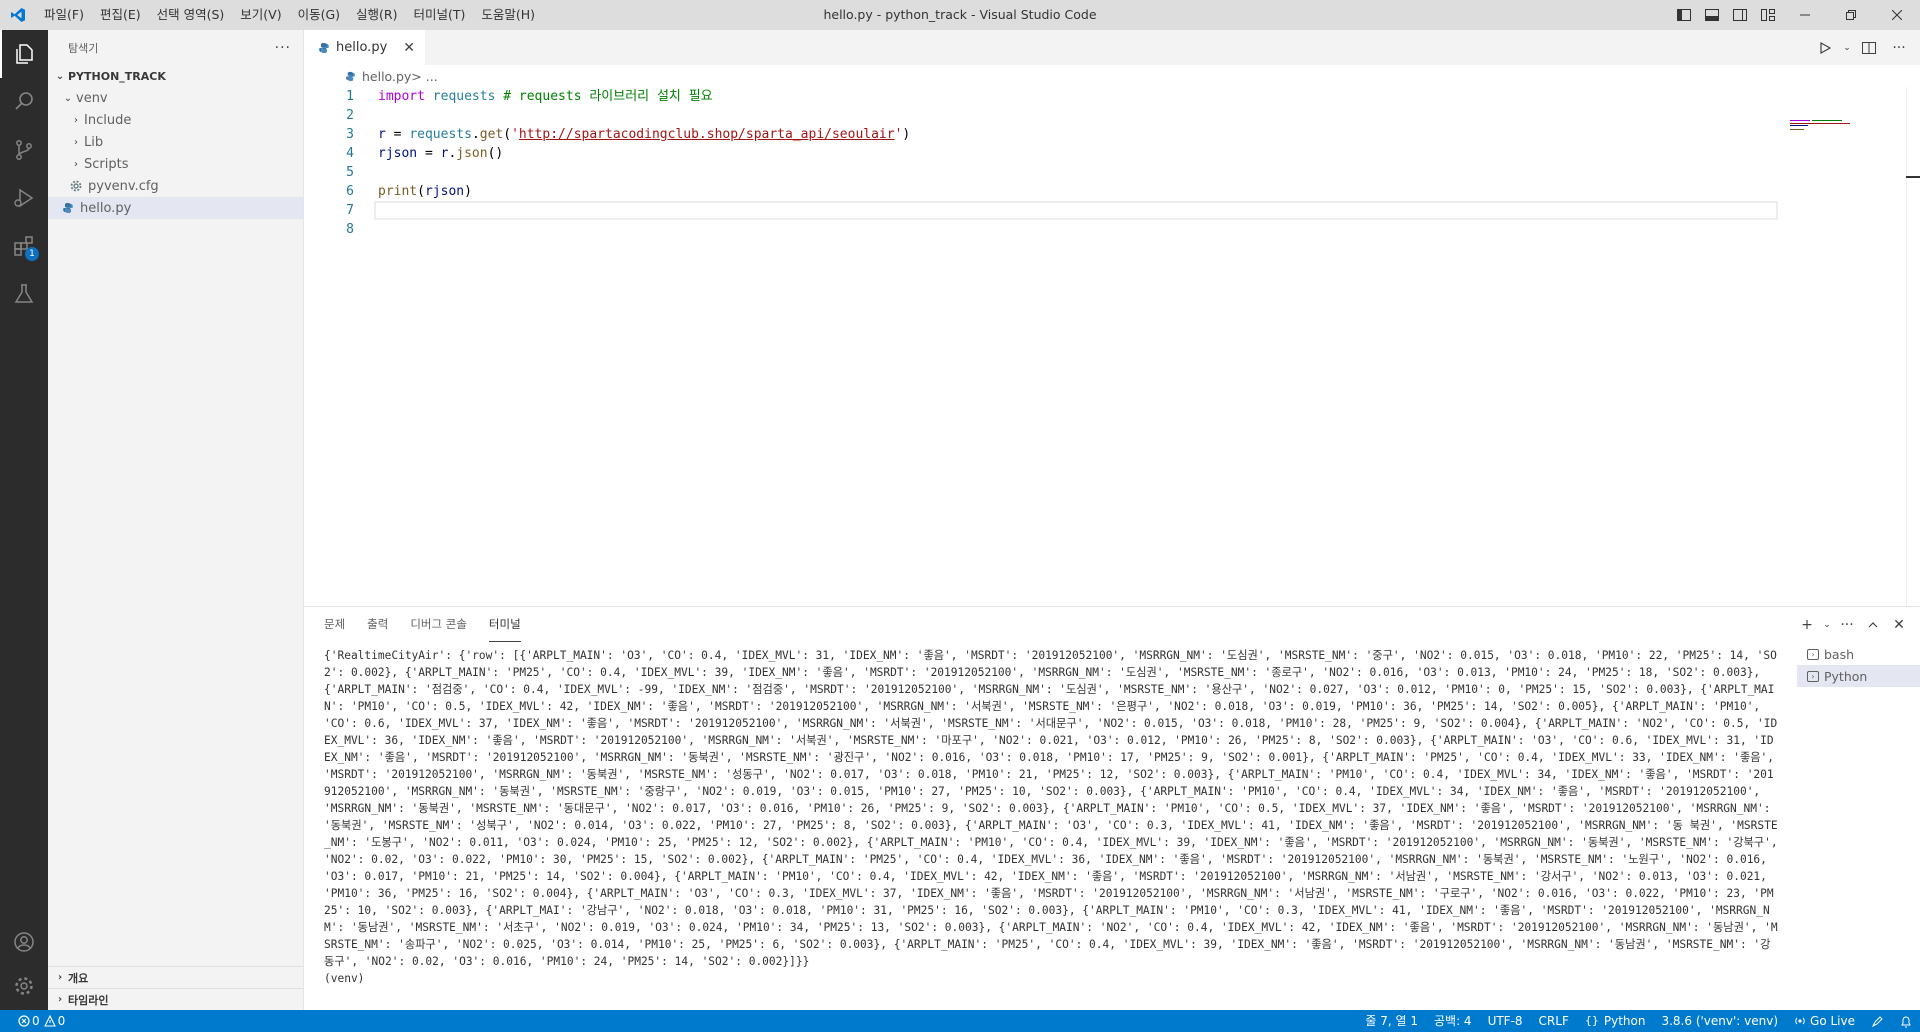 The image size is (1920, 1032). What do you see at coordinates (386, 76) in the screenshot?
I see `breadcrumb-file: hello.py` at bounding box center [386, 76].